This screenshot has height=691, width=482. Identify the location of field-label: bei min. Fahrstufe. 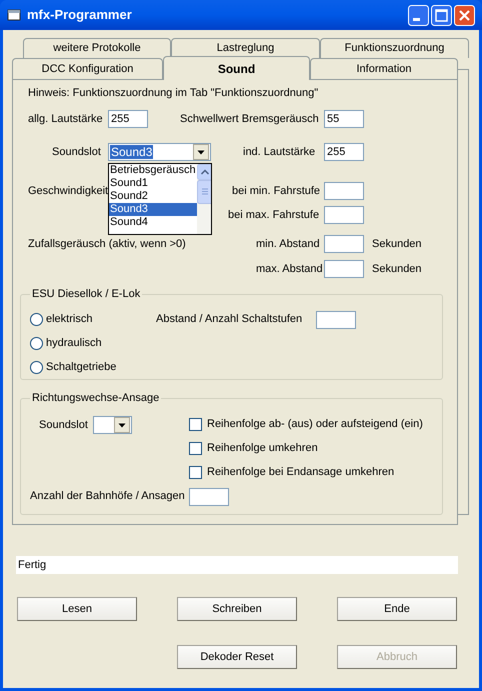
(277, 191).